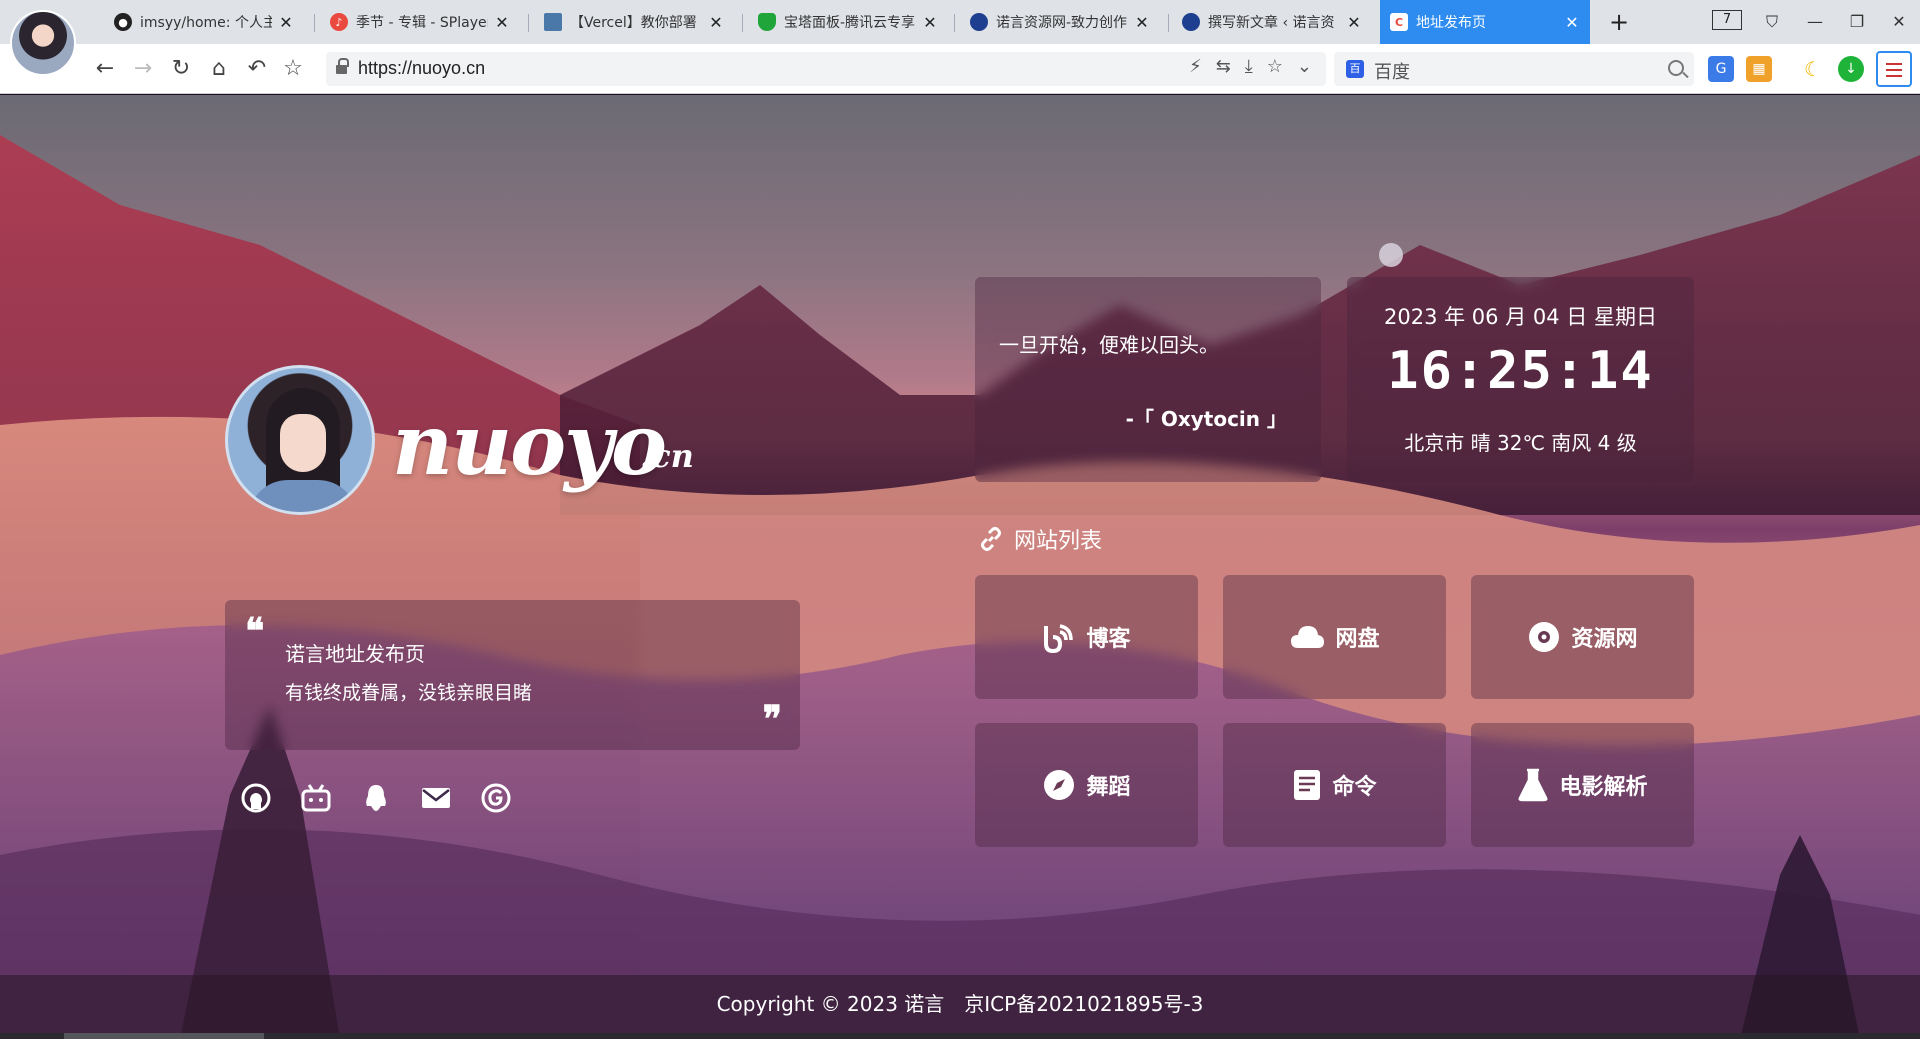 The height and width of the screenshot is (1039, 1920). What do you see at coordinates (826, 69) in the screenshot?
I see `url-input: https://nuoyo.cn ⚡ ⇆ ⤓ ☆ ⌄` at bounding box center [826, 69].